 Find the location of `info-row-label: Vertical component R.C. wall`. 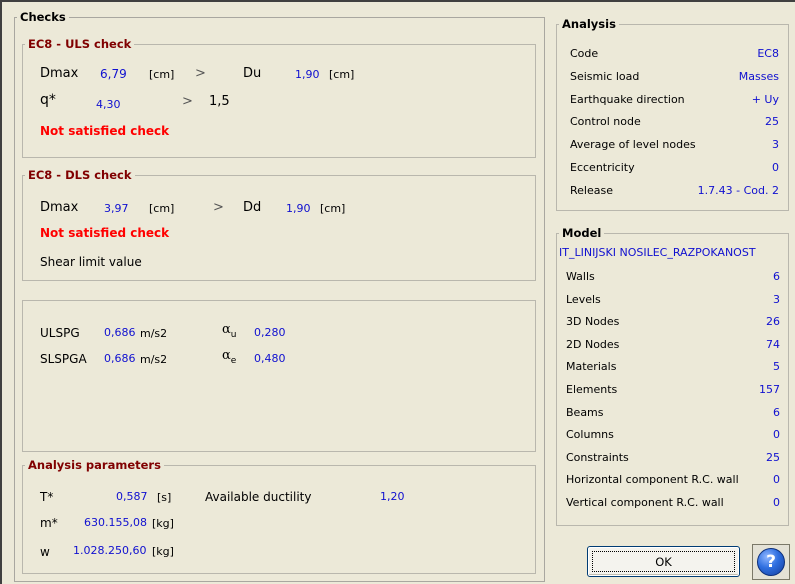

info-row-label: Vertical component R.C. wall is located at coordinates (645, 502).